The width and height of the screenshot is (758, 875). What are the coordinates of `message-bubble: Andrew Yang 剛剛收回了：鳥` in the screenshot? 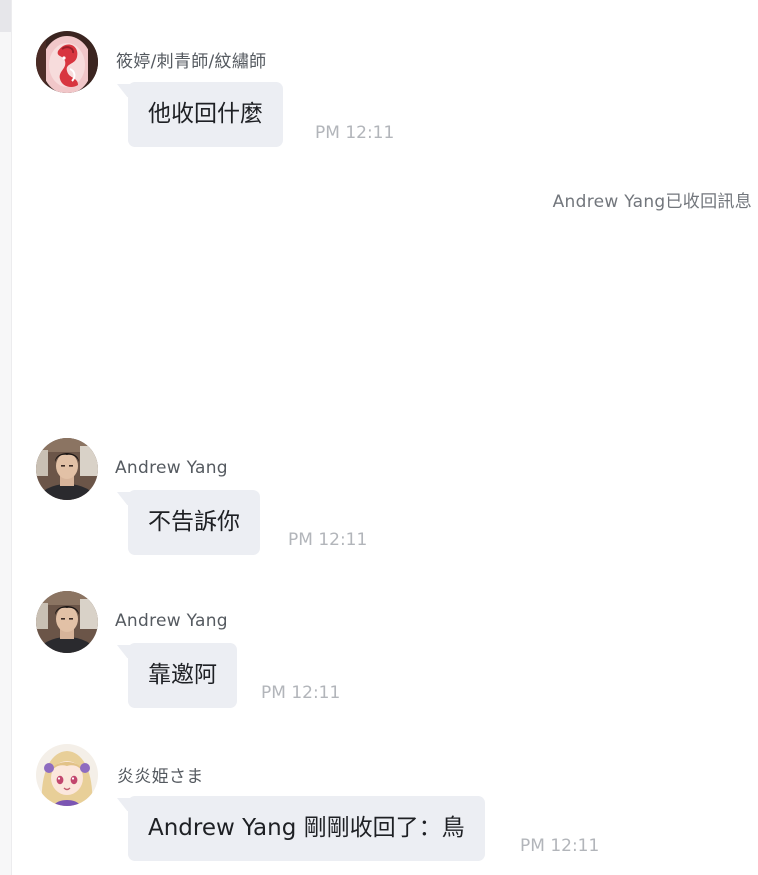 It's located at (306, 828).